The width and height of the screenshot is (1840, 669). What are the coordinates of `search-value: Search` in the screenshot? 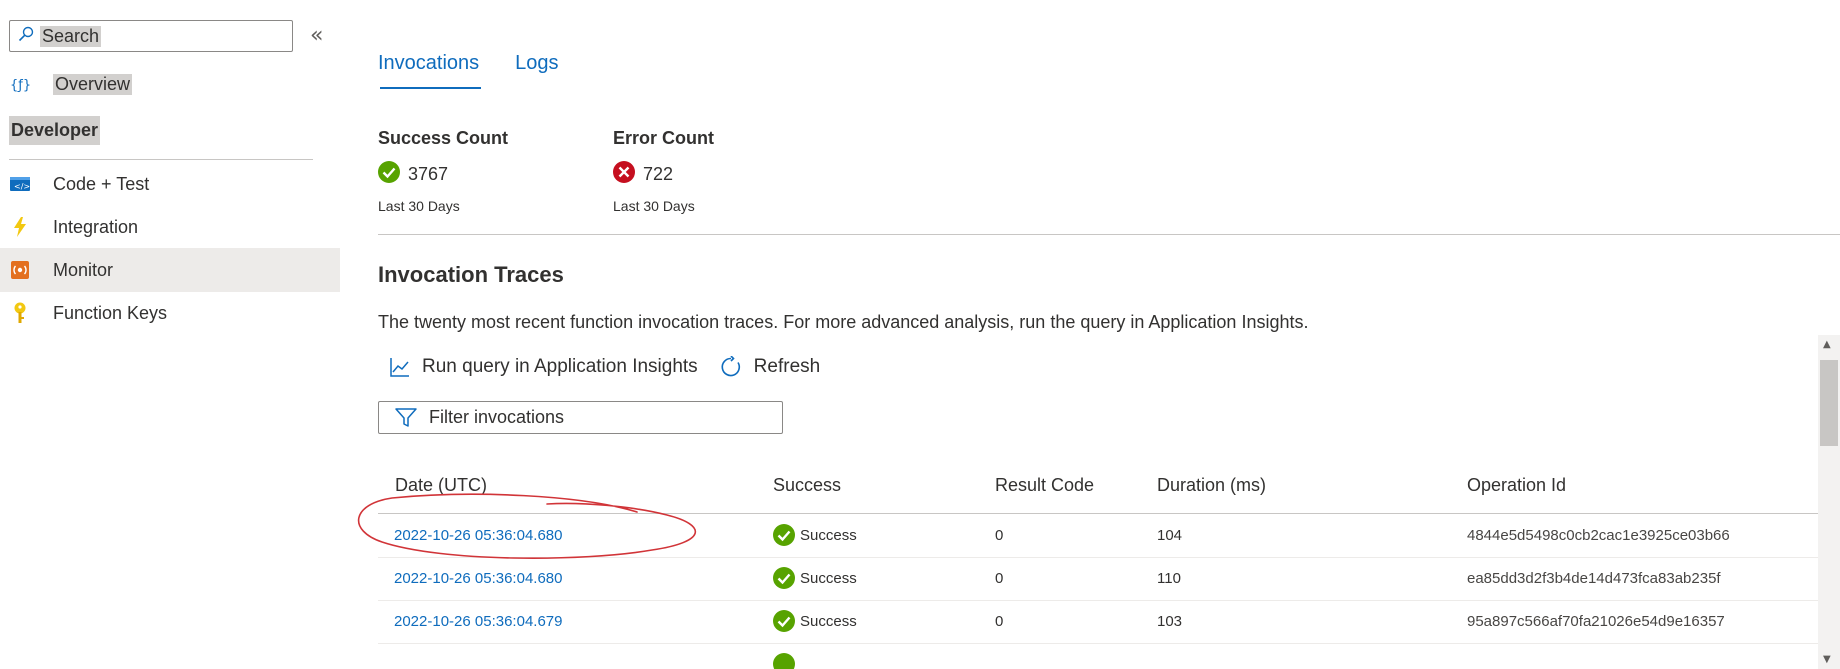 It's located at (71, 36).